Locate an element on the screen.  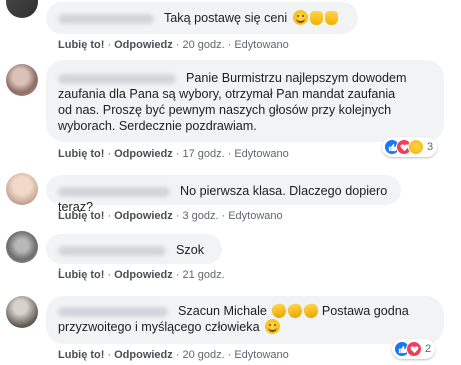
timestamp: 3 godz. is located at coordinates (200, 216).